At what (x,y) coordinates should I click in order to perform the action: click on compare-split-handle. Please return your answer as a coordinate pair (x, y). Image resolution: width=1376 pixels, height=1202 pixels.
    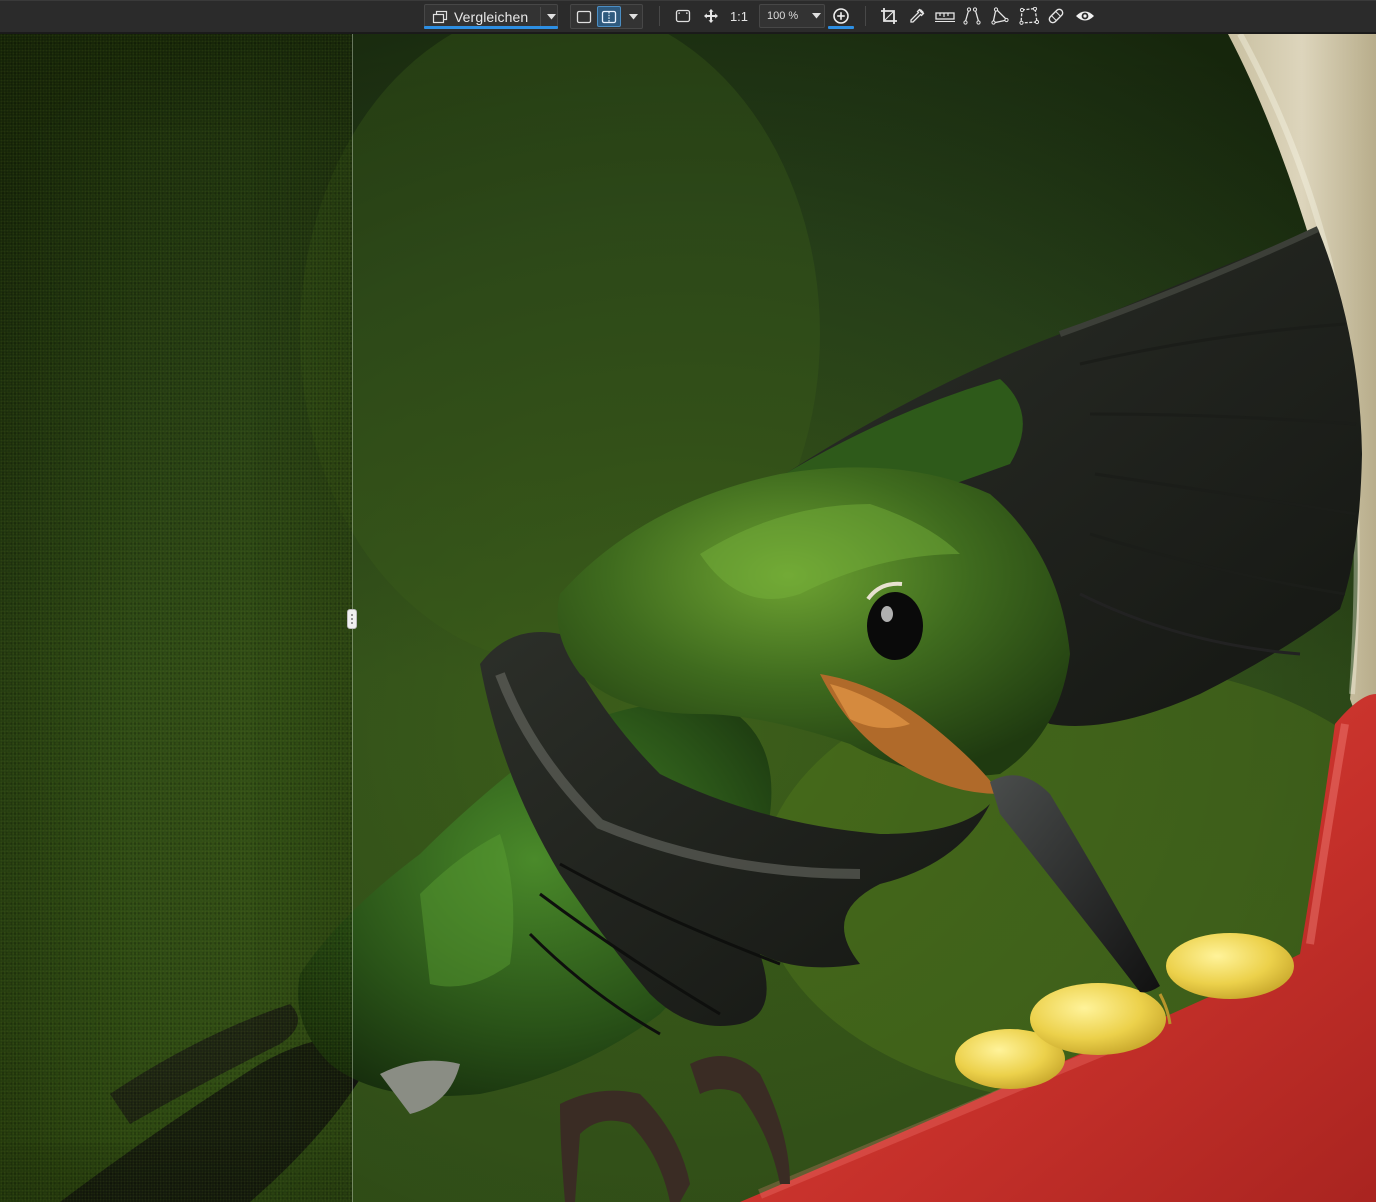
    Looking at the image, I should click on (352, 619).